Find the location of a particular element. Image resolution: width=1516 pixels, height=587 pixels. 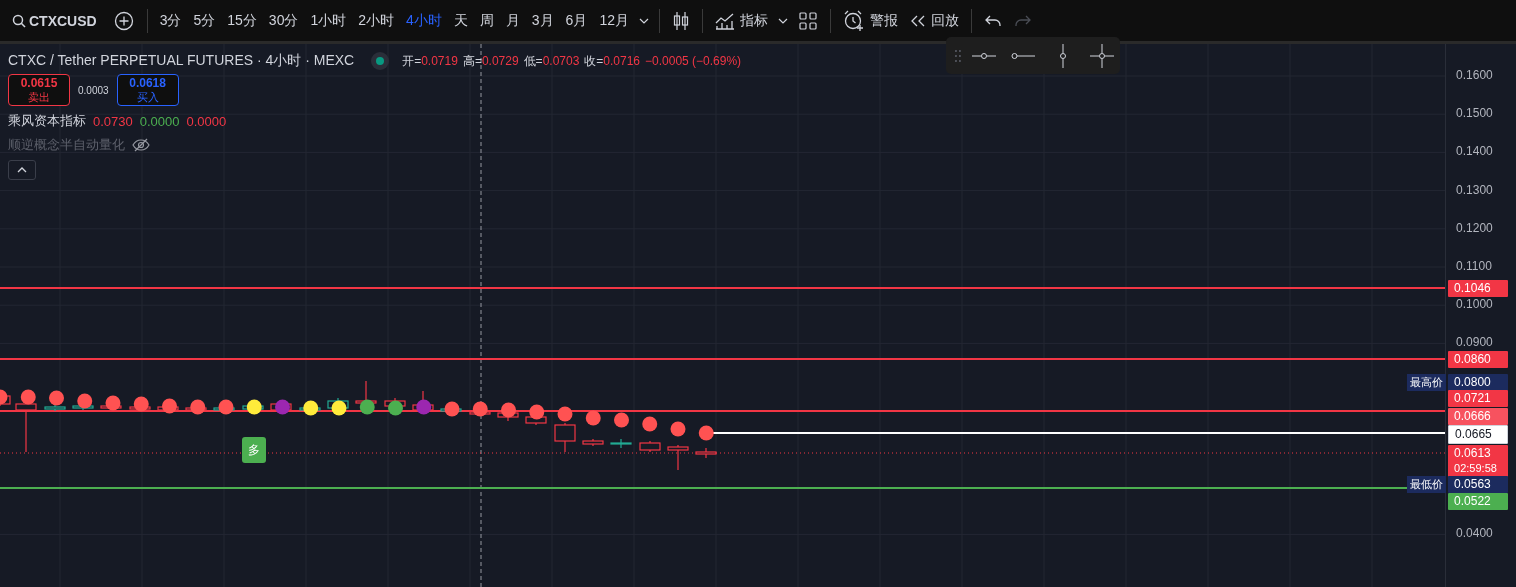

symbol-search-button: CTXCUSD is located at coordinates (56, 20).